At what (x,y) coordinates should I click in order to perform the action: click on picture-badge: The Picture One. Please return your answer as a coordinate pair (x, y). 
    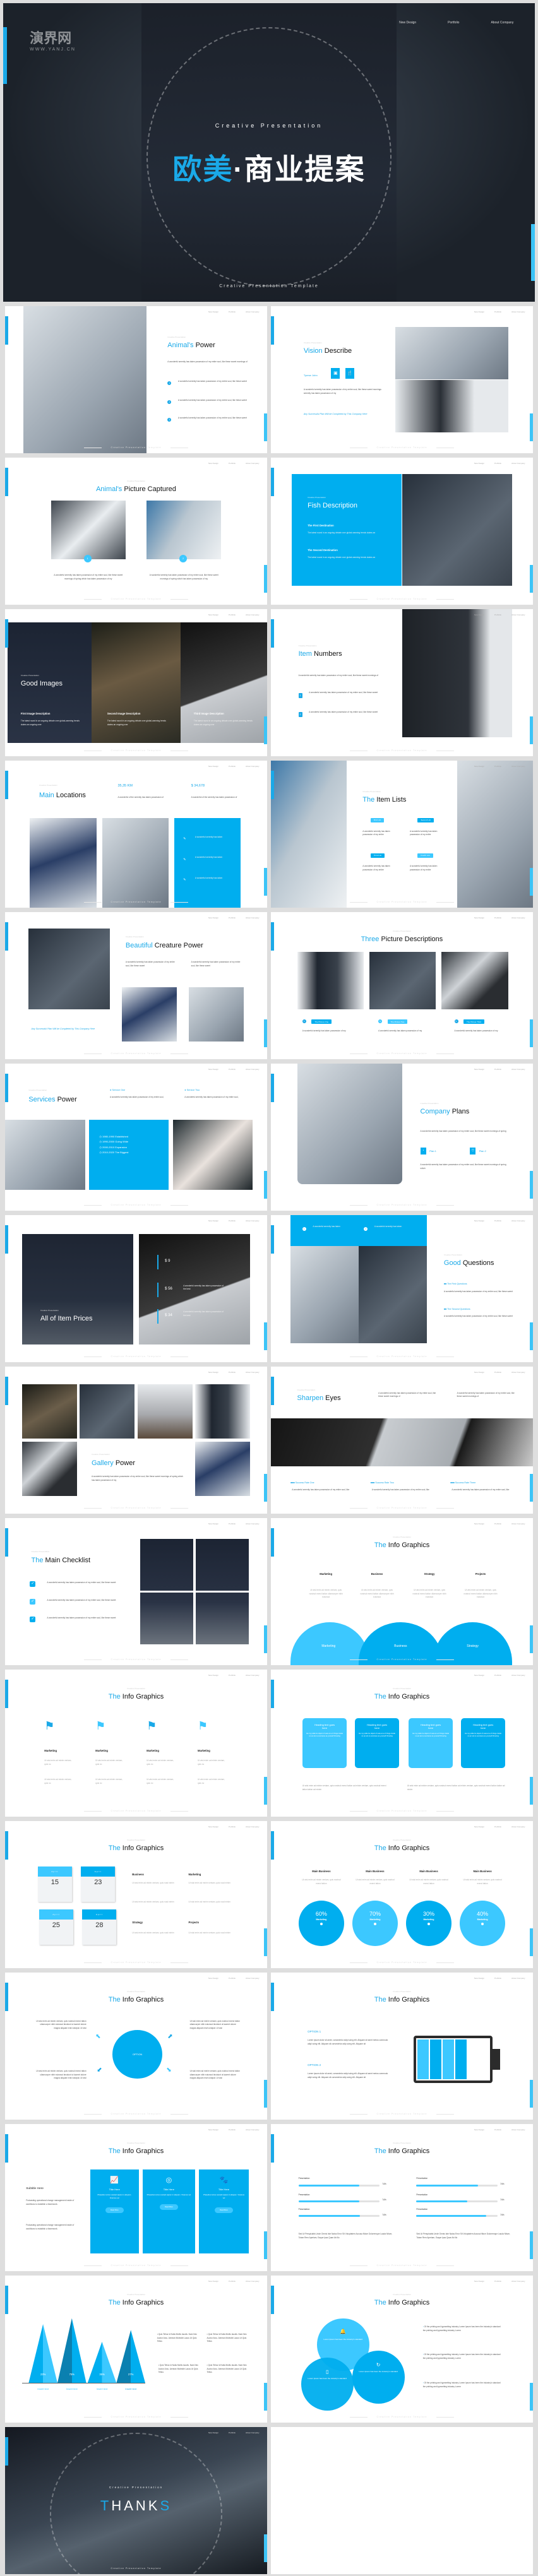
    Looking at the image, I should click on (321, 1021).